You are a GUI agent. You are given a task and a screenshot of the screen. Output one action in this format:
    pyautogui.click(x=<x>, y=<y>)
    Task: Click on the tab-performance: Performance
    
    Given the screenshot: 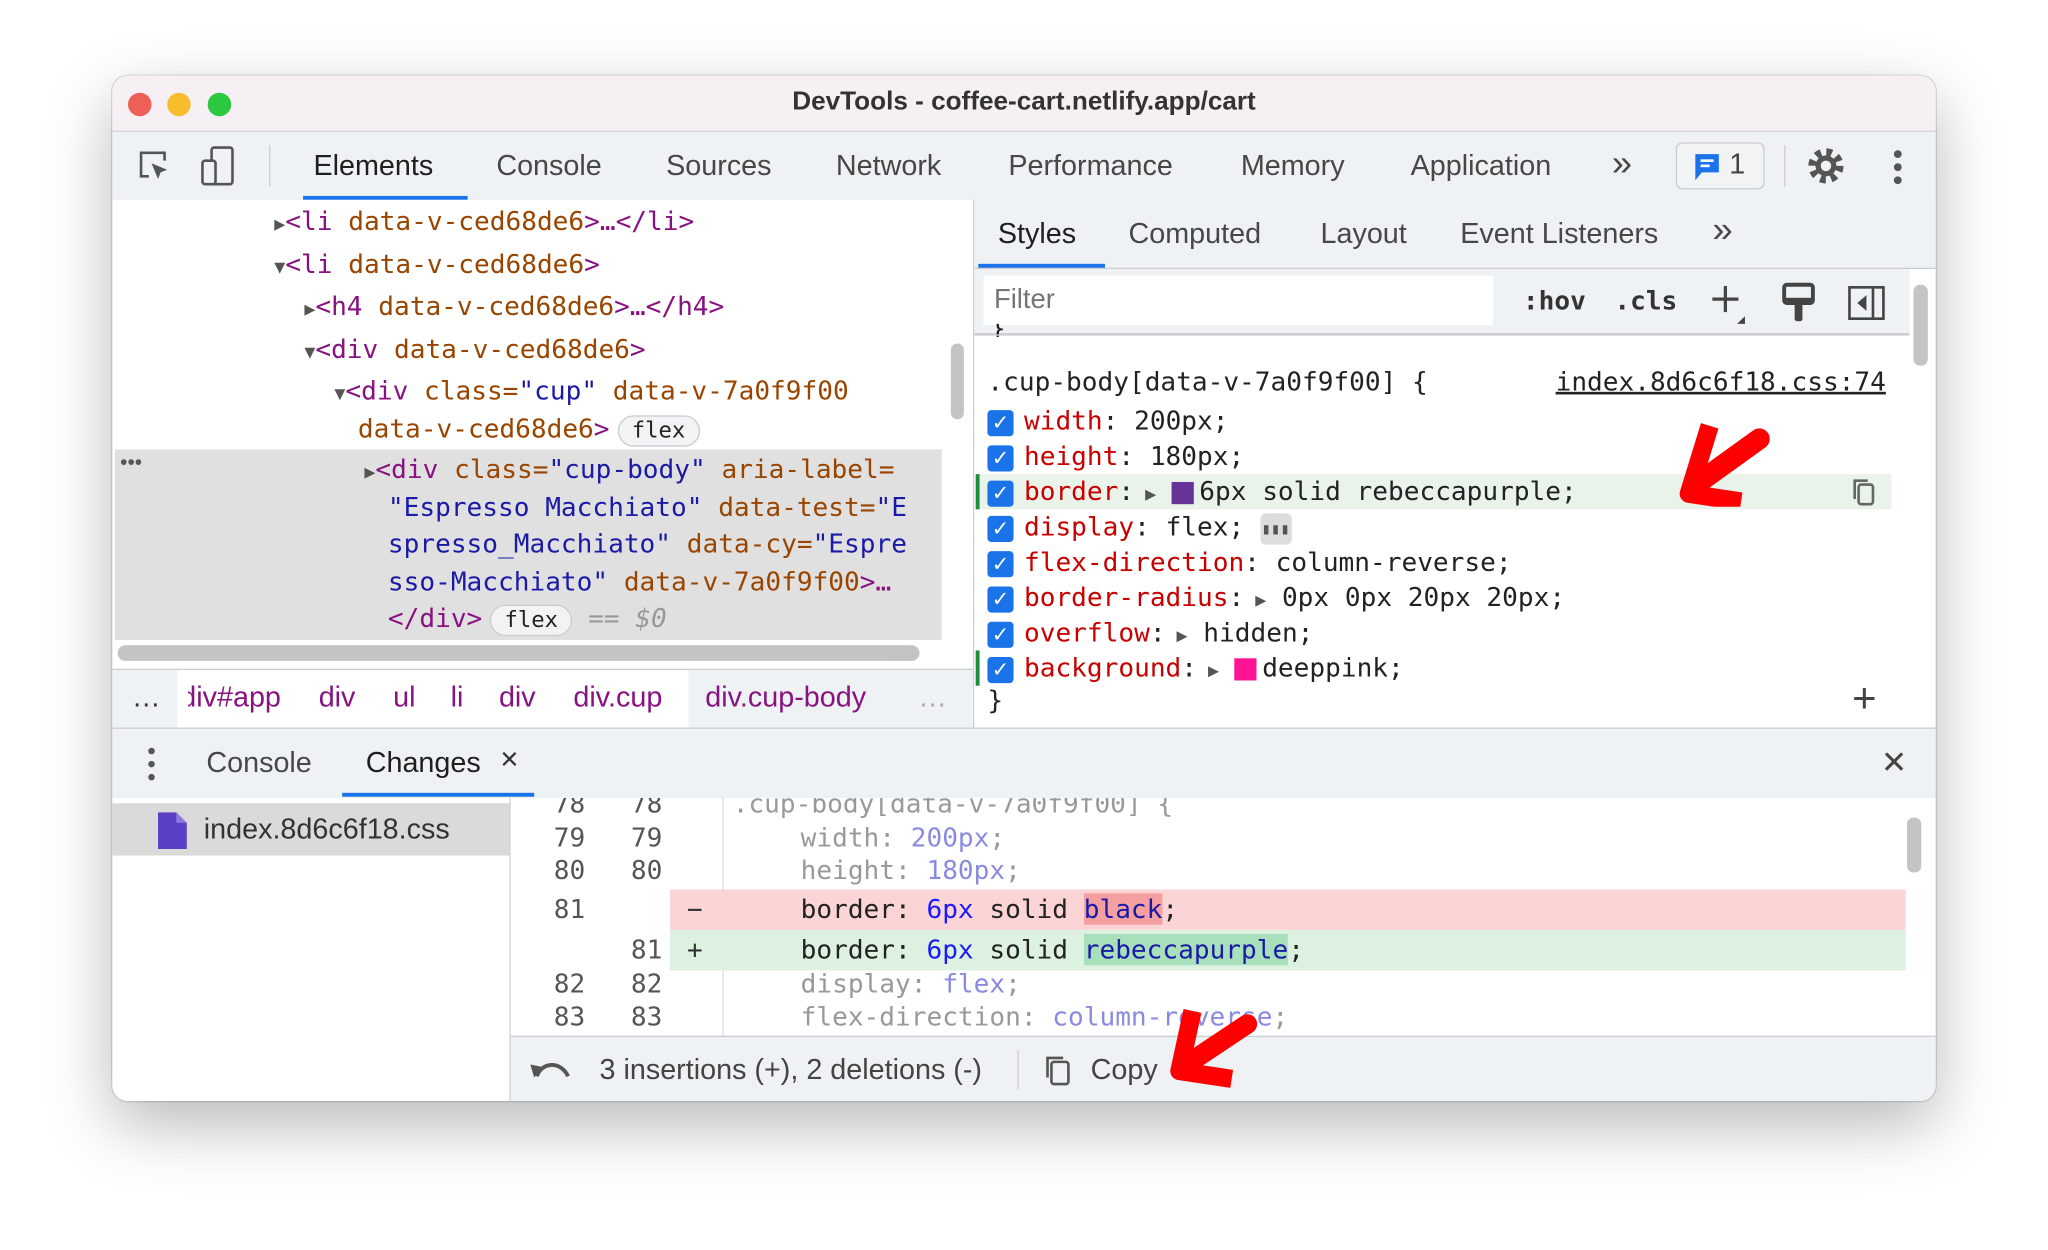 What is the action you would take?
    pyautogui.click(x=1090, y=166)
    